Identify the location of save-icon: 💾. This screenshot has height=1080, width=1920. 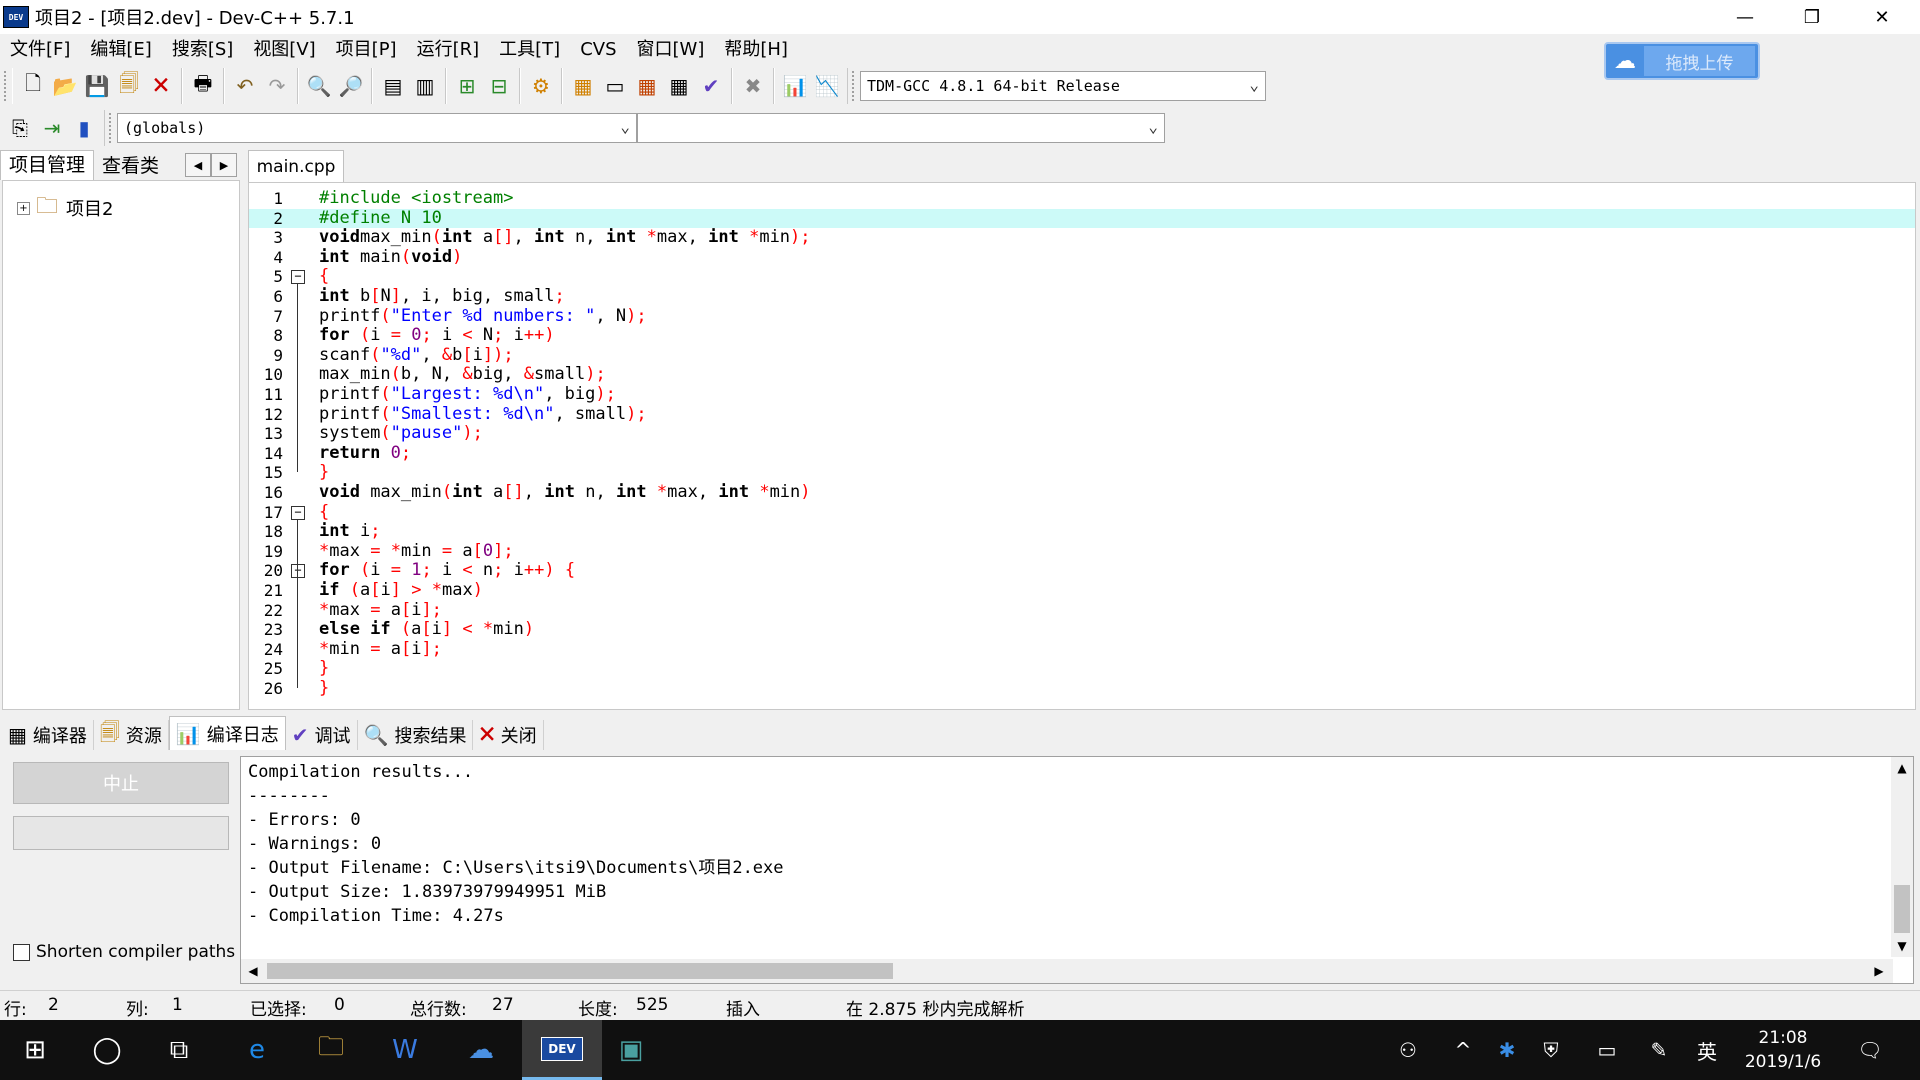
(97, 86).